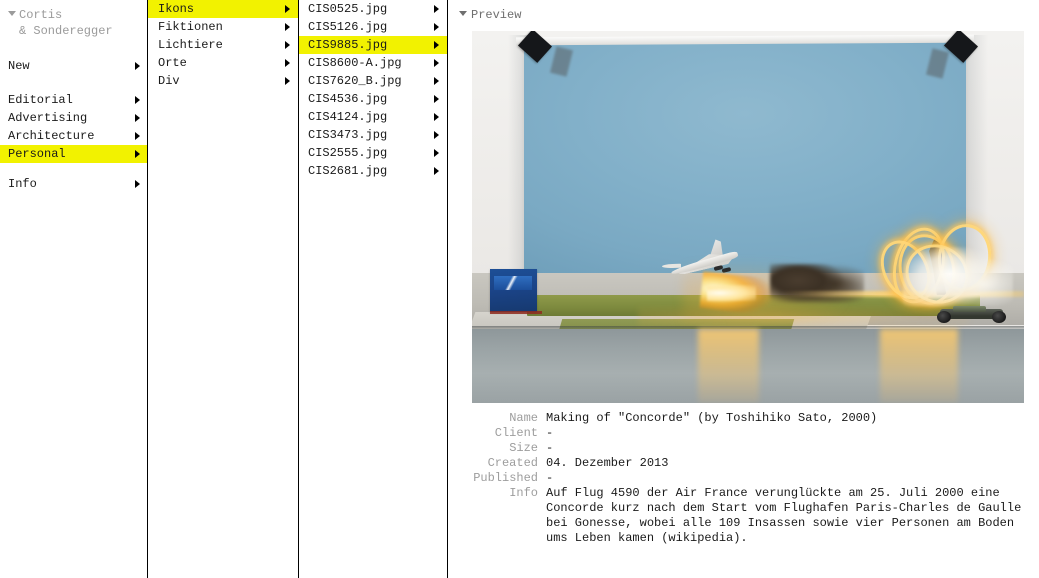  I want to click on metadata-label: Client, so click(516, 433).